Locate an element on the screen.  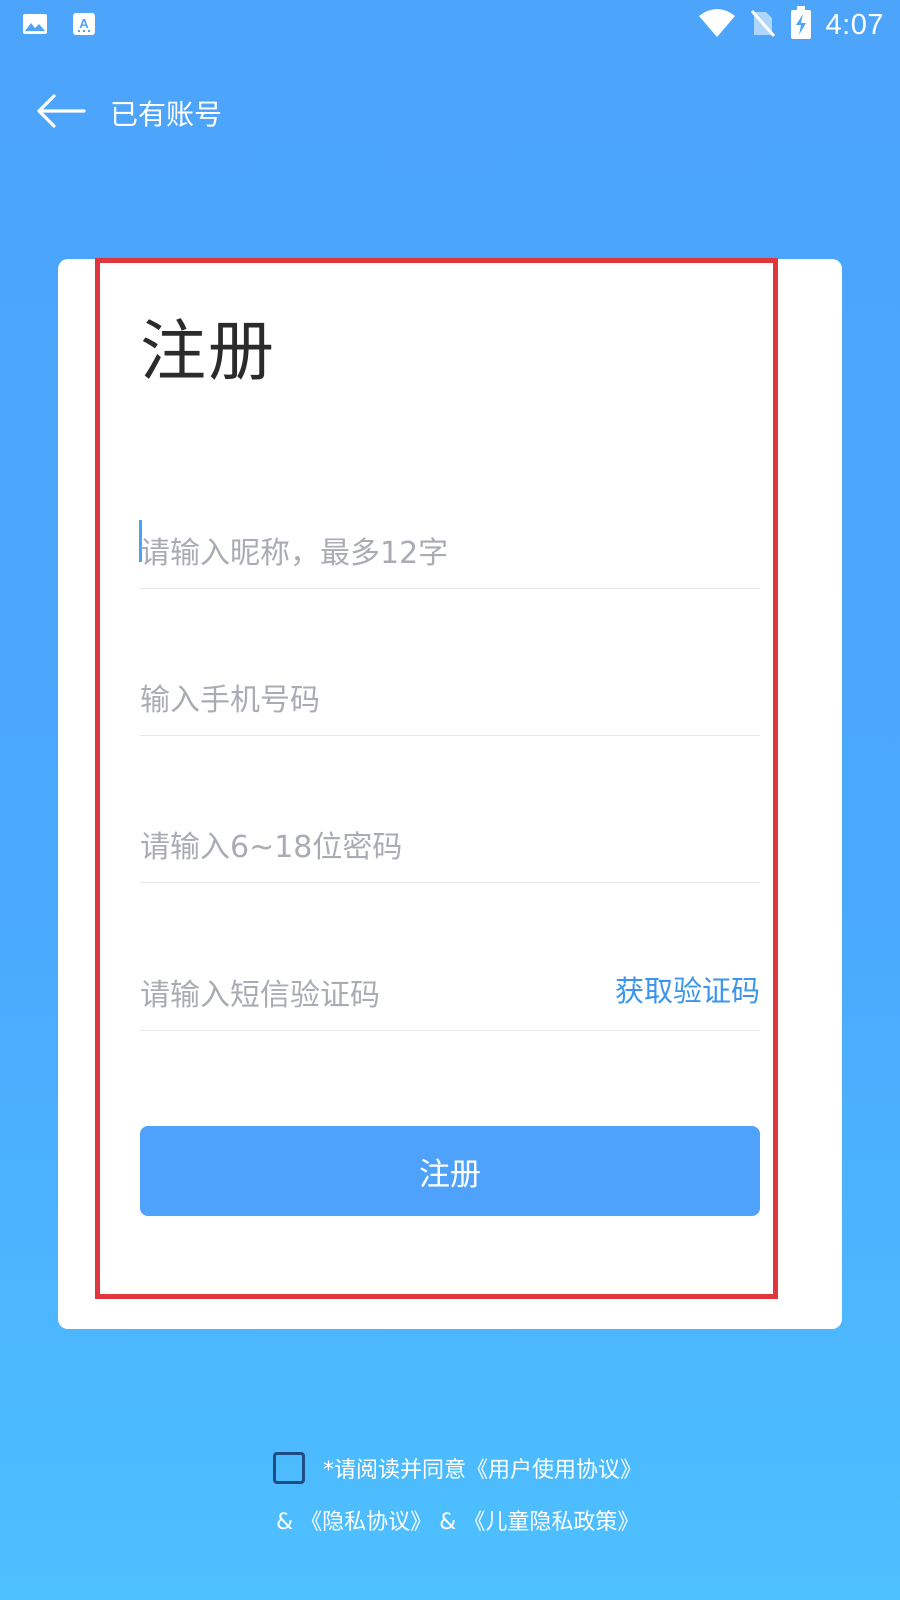
register-button: 注册 is located at coordinates (450, 1171).